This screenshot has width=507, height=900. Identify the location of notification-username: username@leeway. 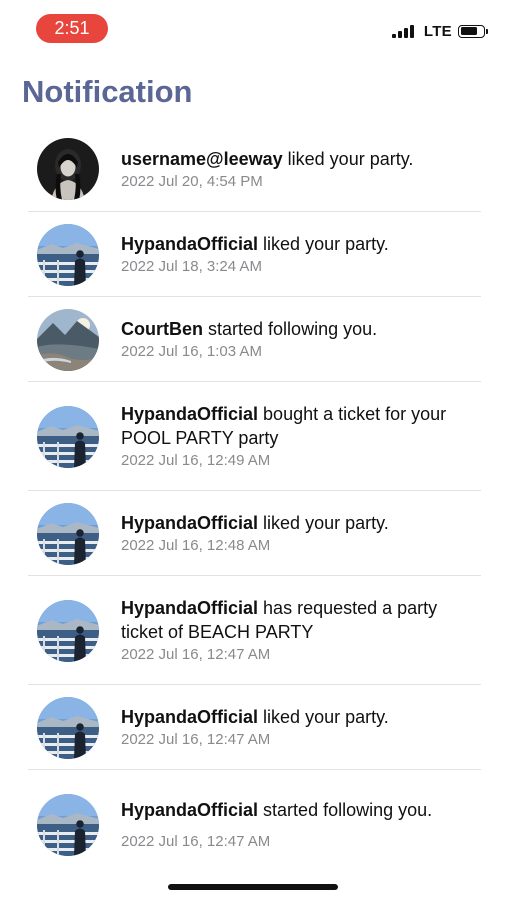
(202, 159).